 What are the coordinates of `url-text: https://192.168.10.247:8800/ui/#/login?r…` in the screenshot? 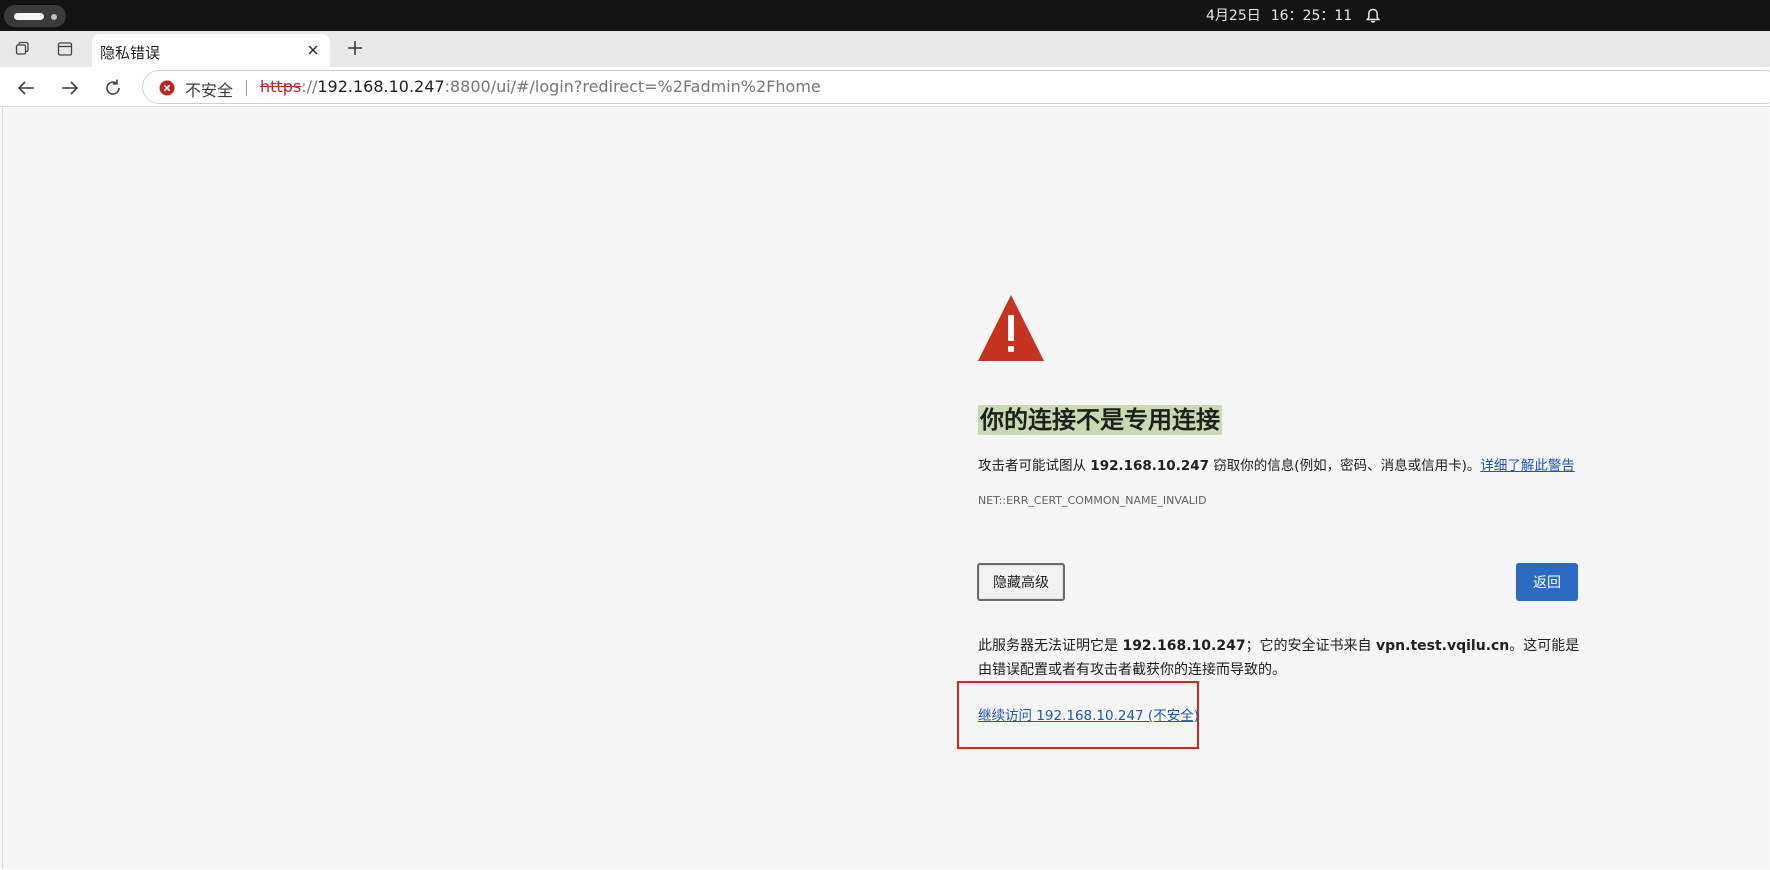 It's located at (540, 86).